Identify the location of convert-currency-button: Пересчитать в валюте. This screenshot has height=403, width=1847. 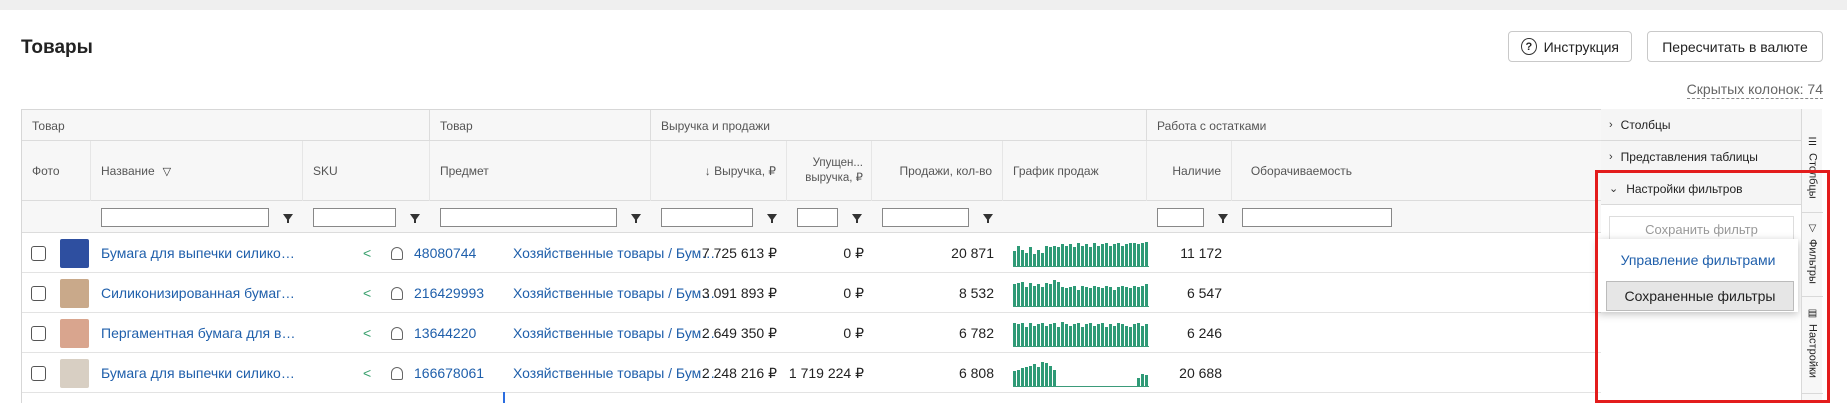
(1735, 46).